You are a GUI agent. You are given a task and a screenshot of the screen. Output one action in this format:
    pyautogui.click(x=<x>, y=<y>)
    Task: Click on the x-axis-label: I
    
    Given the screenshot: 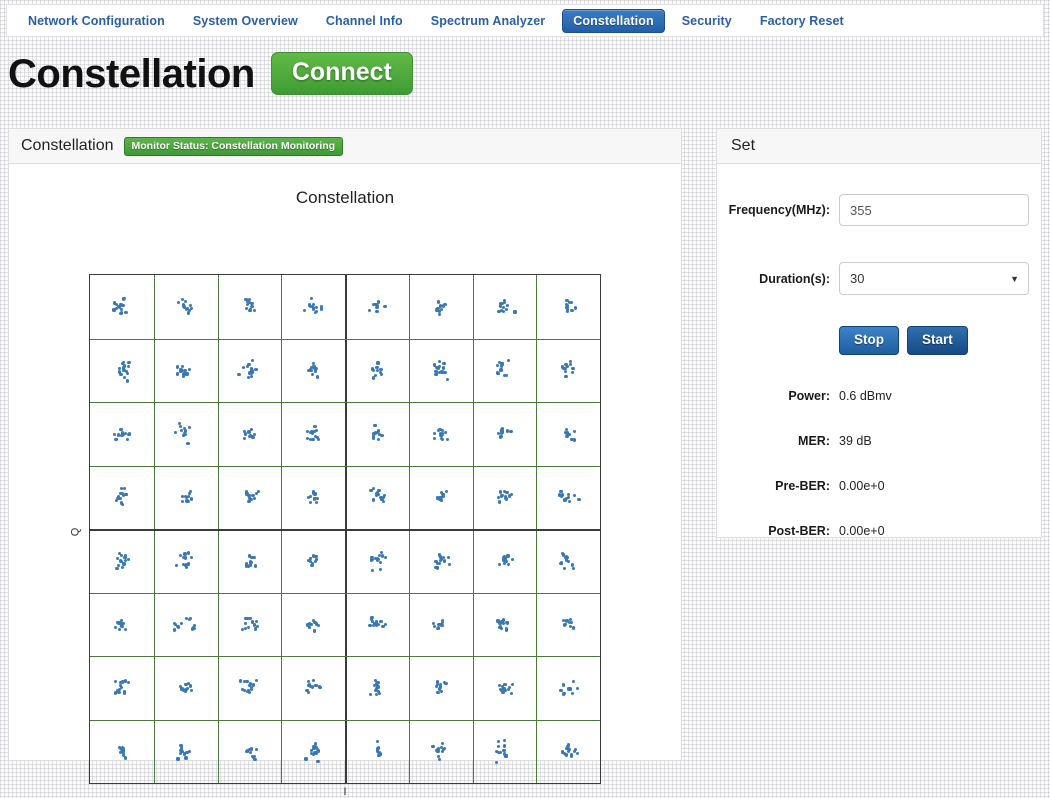 What is the action you would take?
    pyautogui.click(x=345, y=792)
    